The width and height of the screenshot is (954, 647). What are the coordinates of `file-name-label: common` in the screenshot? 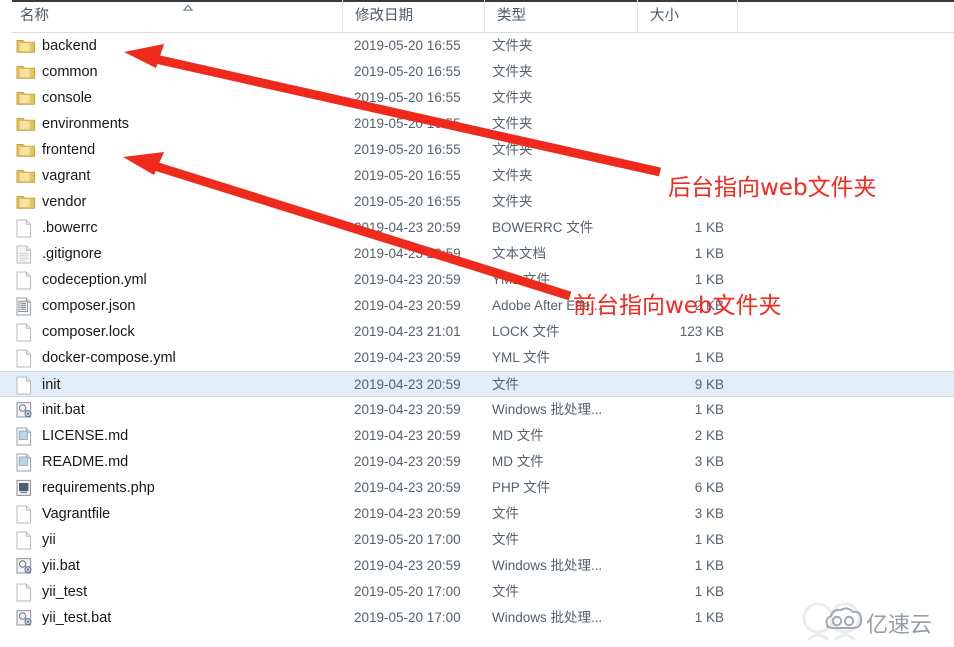 It's located at (70, 72).